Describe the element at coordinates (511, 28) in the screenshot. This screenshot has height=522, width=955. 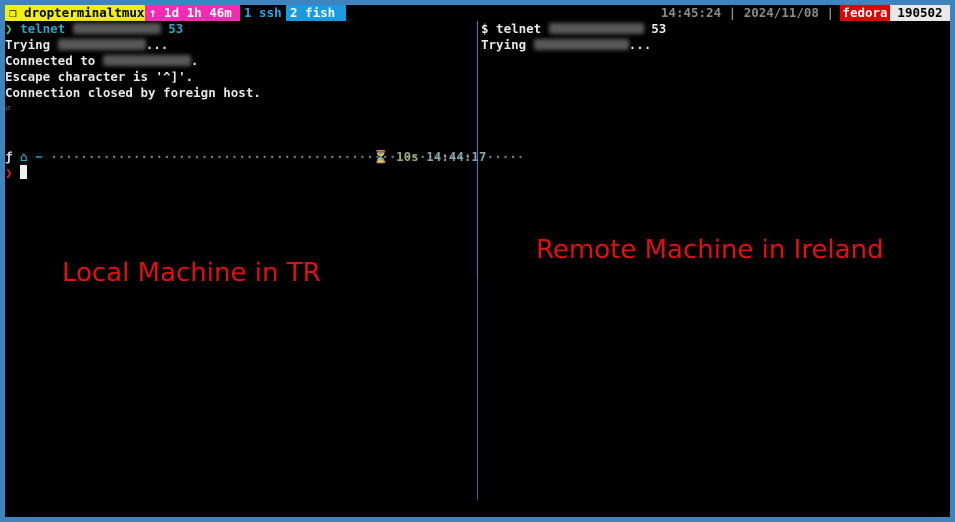
I see `command-text: $ telnet` at that location.